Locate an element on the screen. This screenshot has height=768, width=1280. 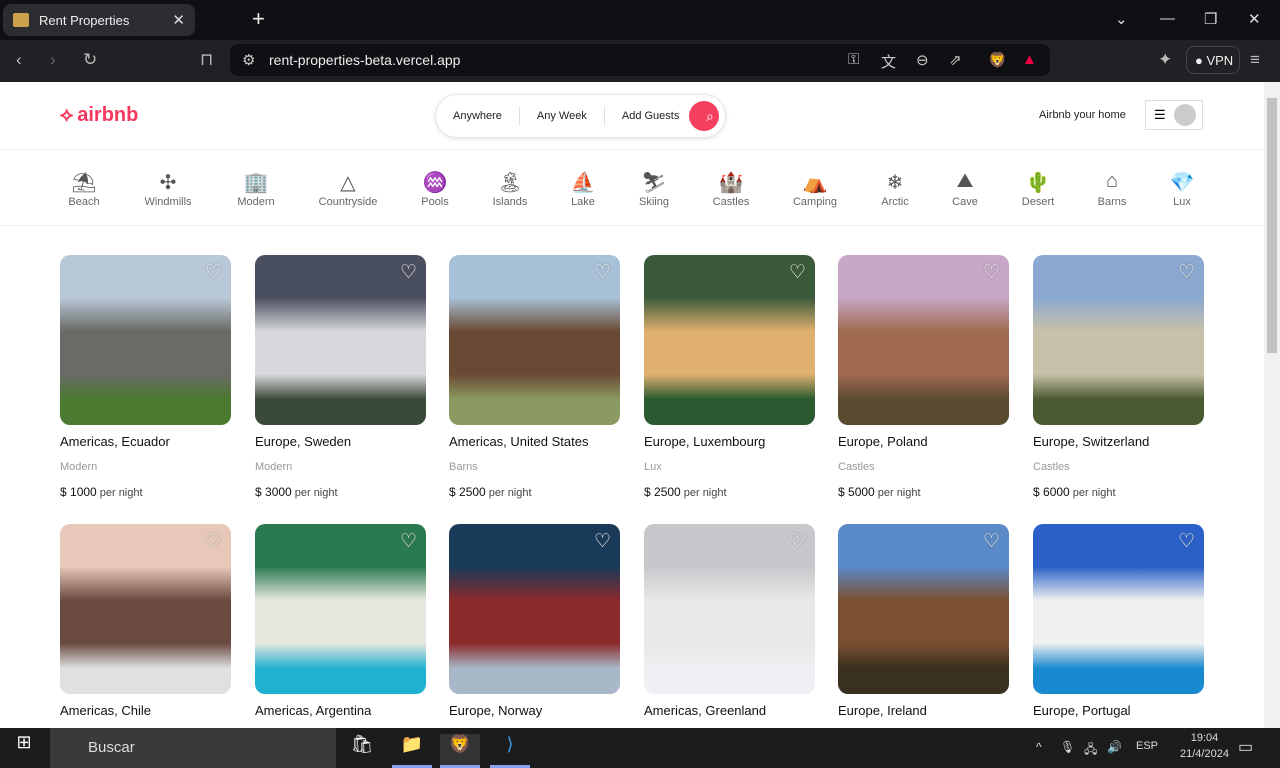
store-icon: 🛍 is located at coordinates (362, 751).